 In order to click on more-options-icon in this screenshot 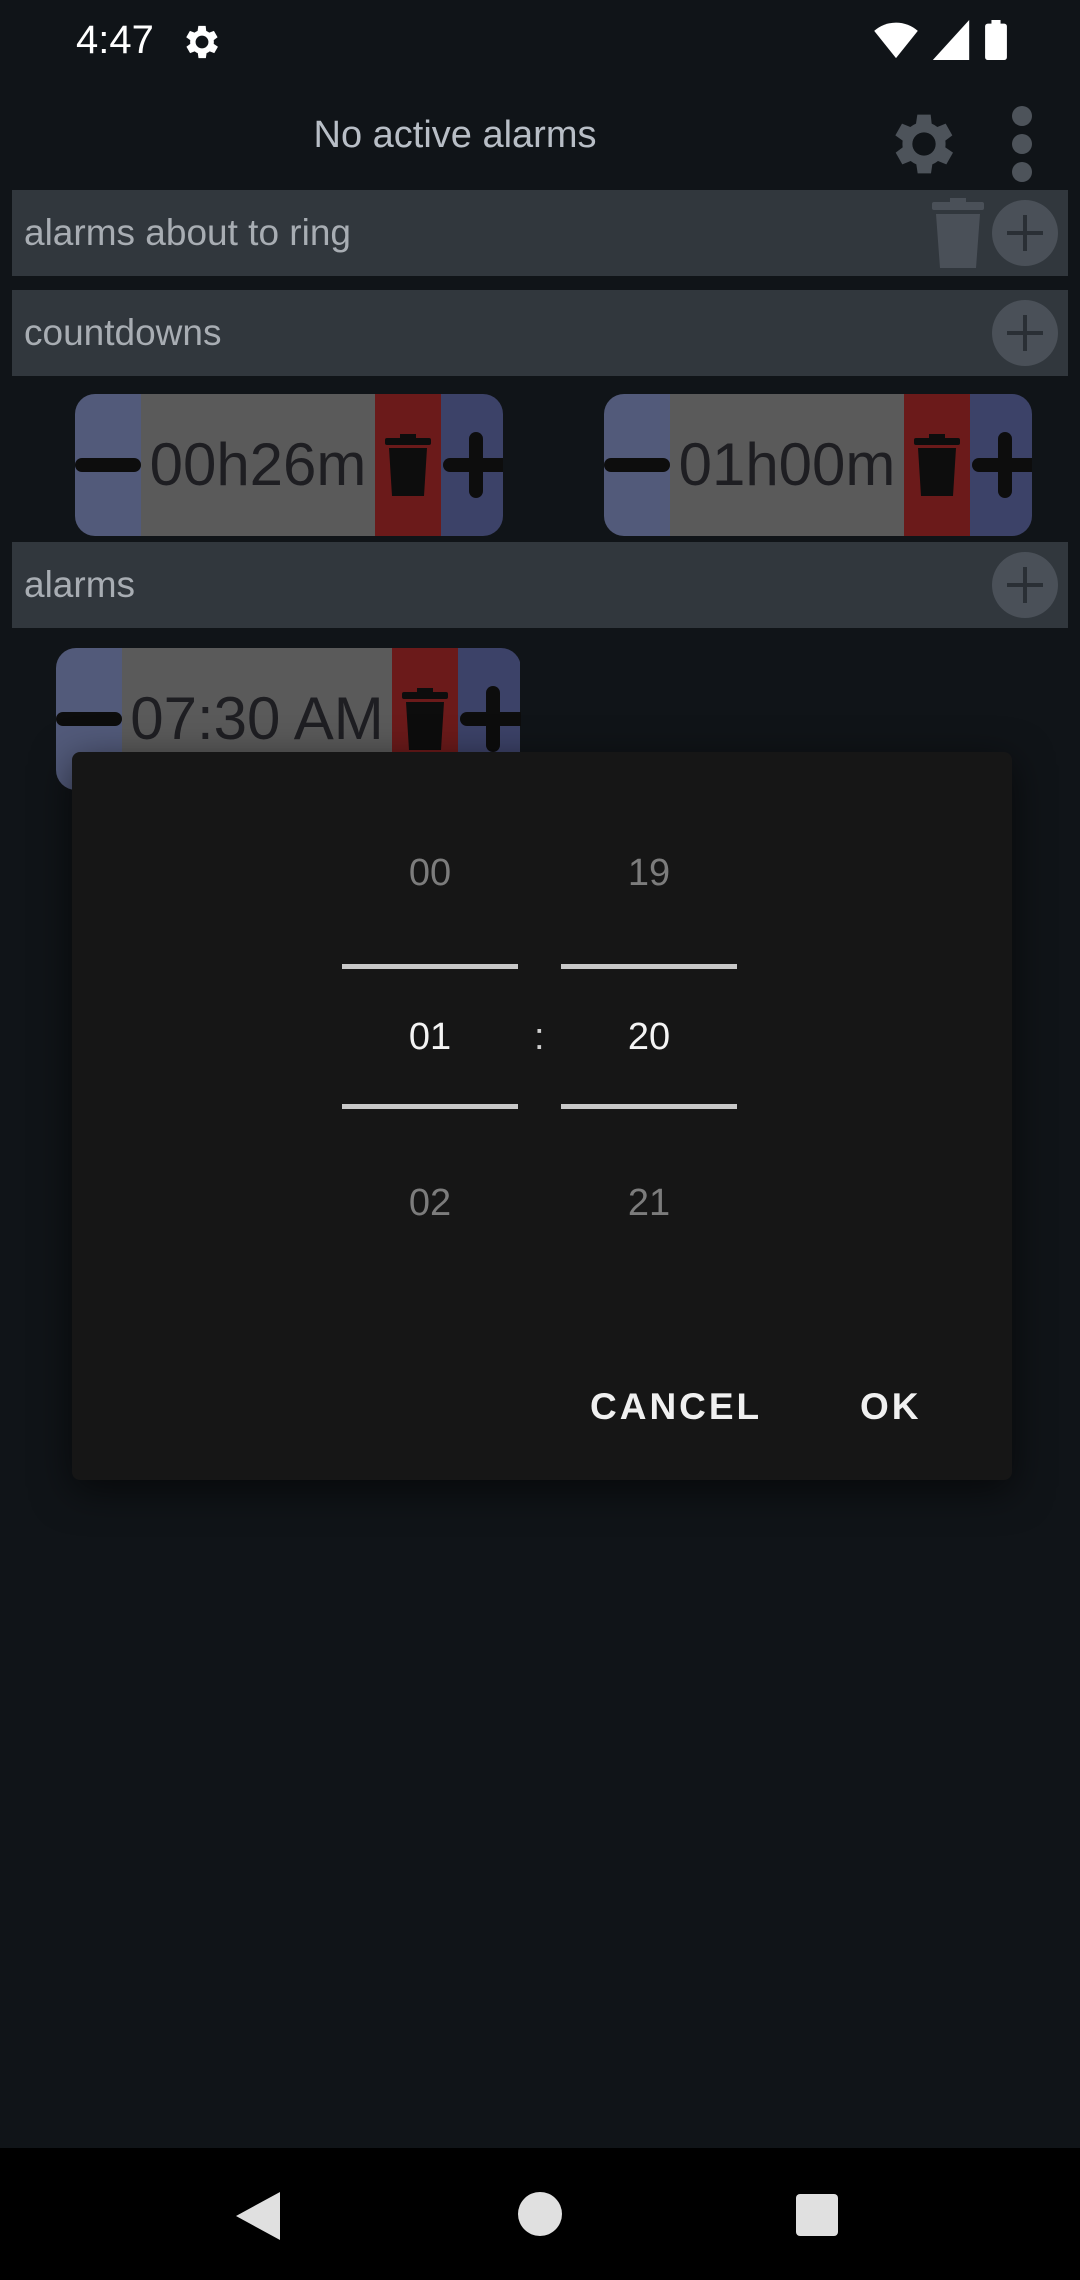, I will do `click(1022, 144)`.